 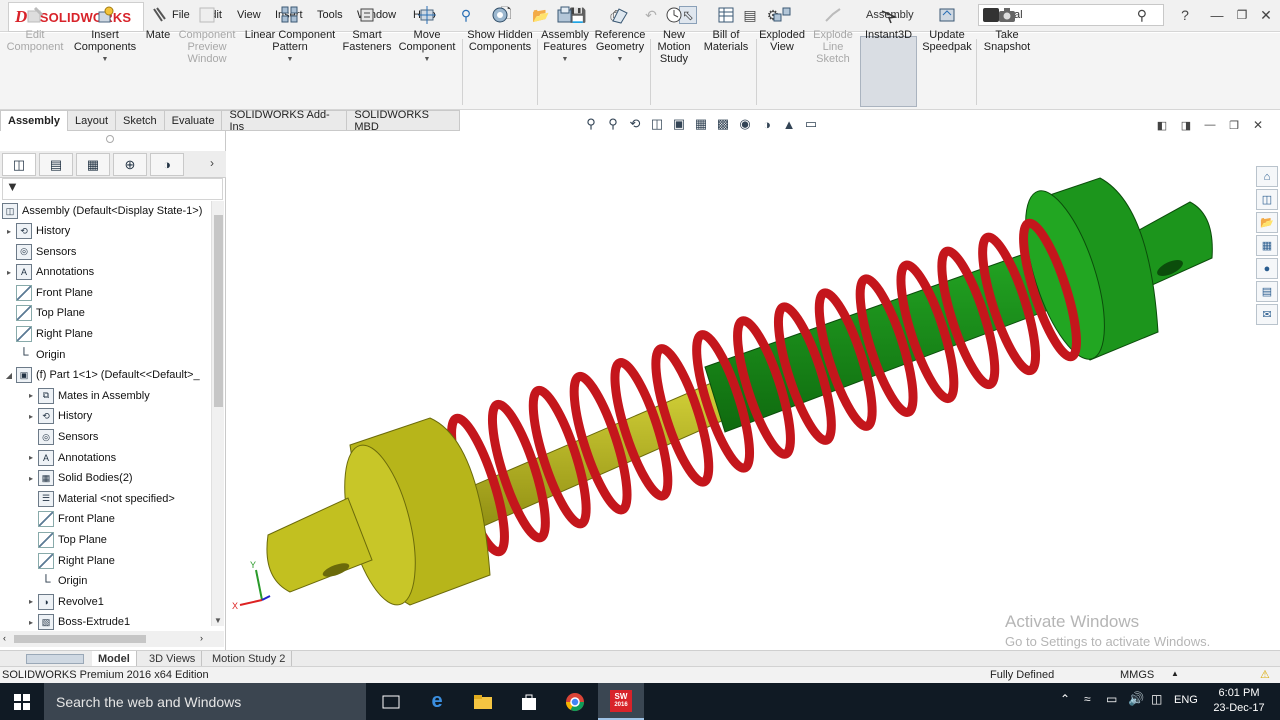 I want to click on insert-components-button: Insert Components ▼, so click(x=105, y=40).